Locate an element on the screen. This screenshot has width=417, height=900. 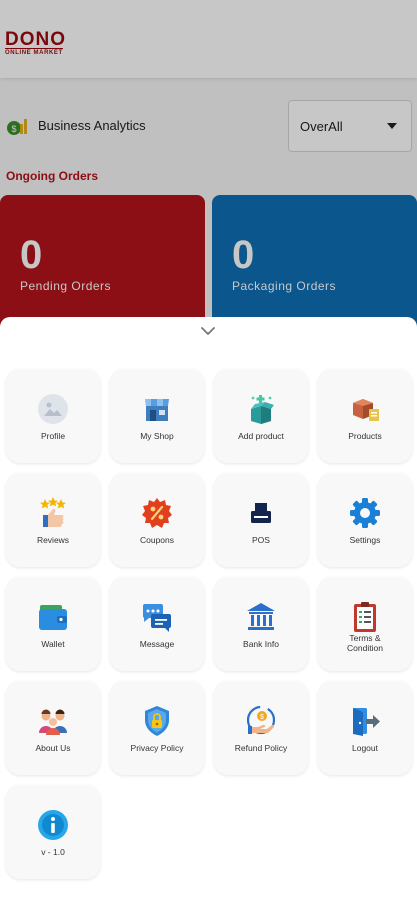
menu-item-label: Privacy Policy is located at coordinates (157, 748).